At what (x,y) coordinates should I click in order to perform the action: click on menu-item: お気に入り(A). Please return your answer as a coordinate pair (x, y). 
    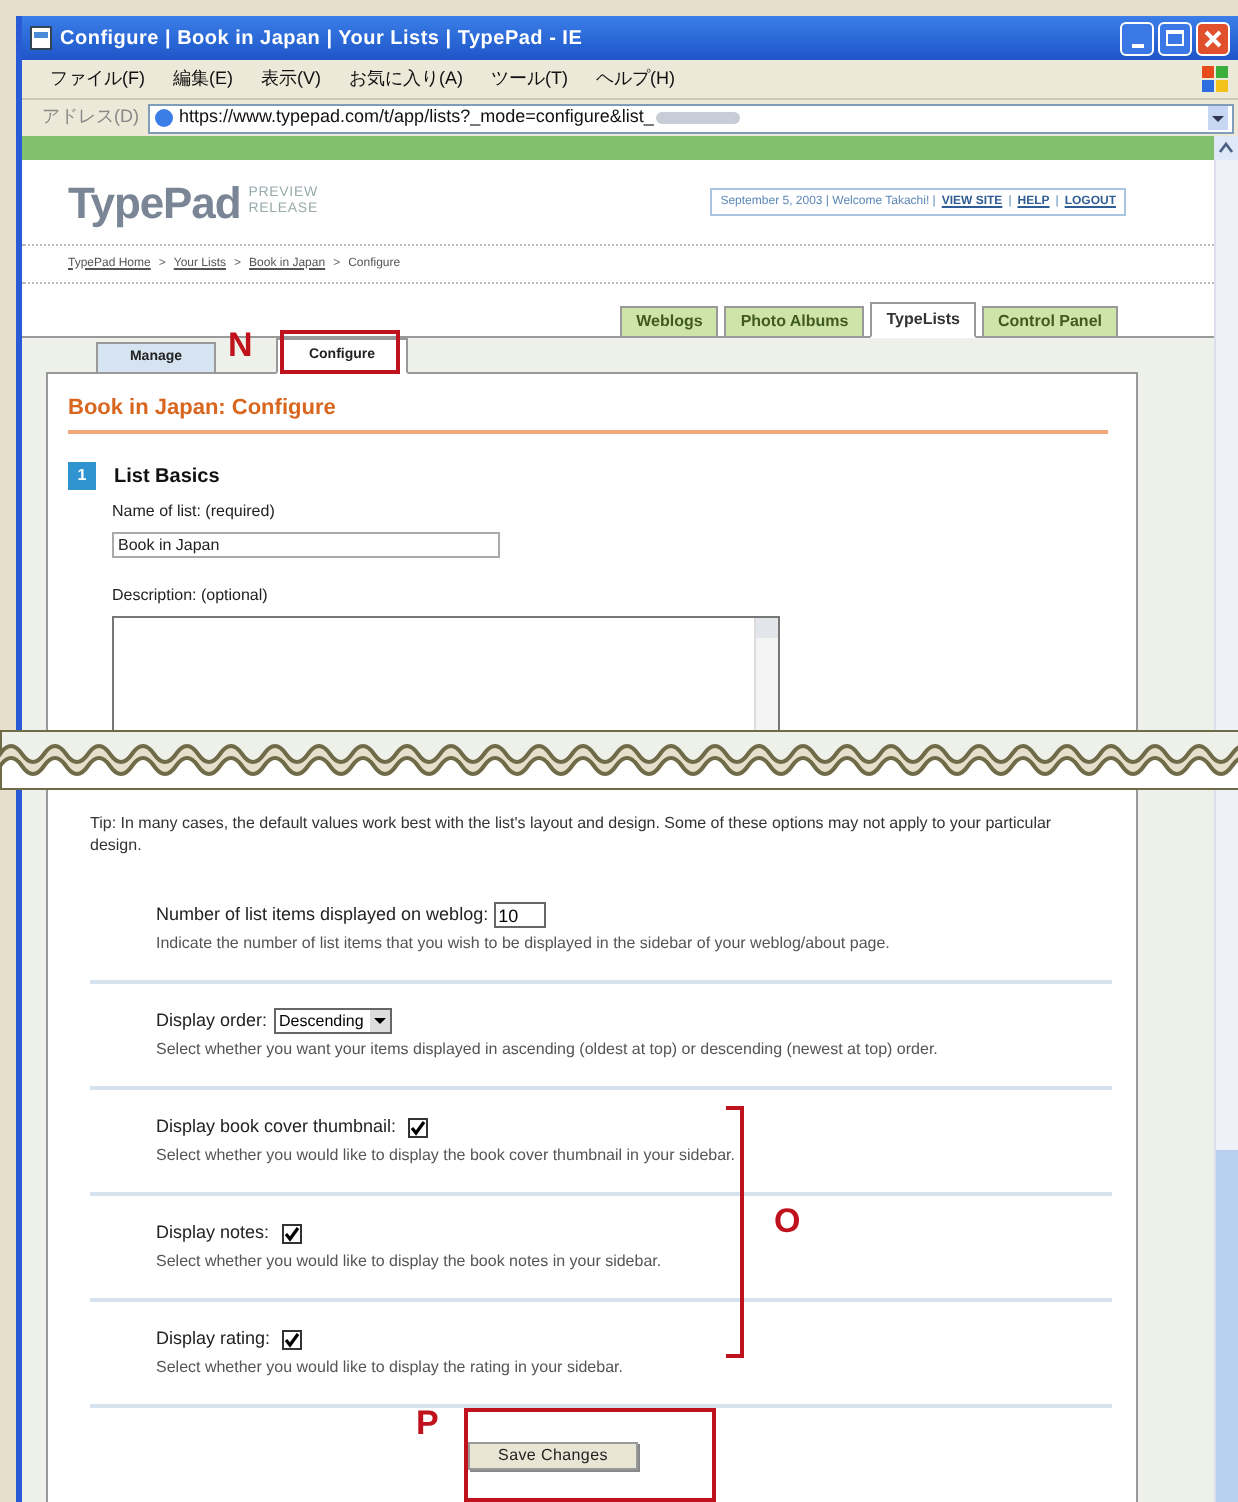
    Looking at the image, I should click on (406, 79).